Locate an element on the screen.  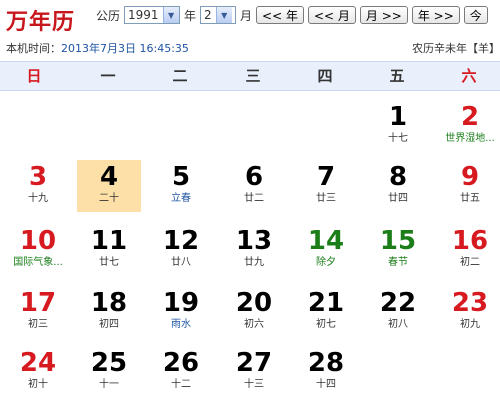
day-cell: 1 十七 is located at coordinates (398, 126).